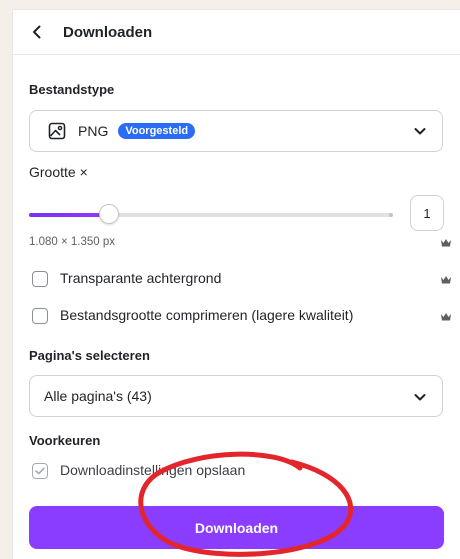 The height and width of the screenshot is (559, 460). I want to click on size-slider, so click(211, 214).